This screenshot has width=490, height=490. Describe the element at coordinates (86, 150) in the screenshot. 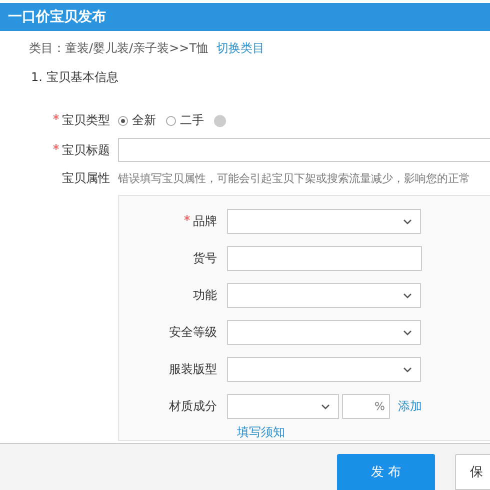

I see `field-label: 宝贝标题` at that location.